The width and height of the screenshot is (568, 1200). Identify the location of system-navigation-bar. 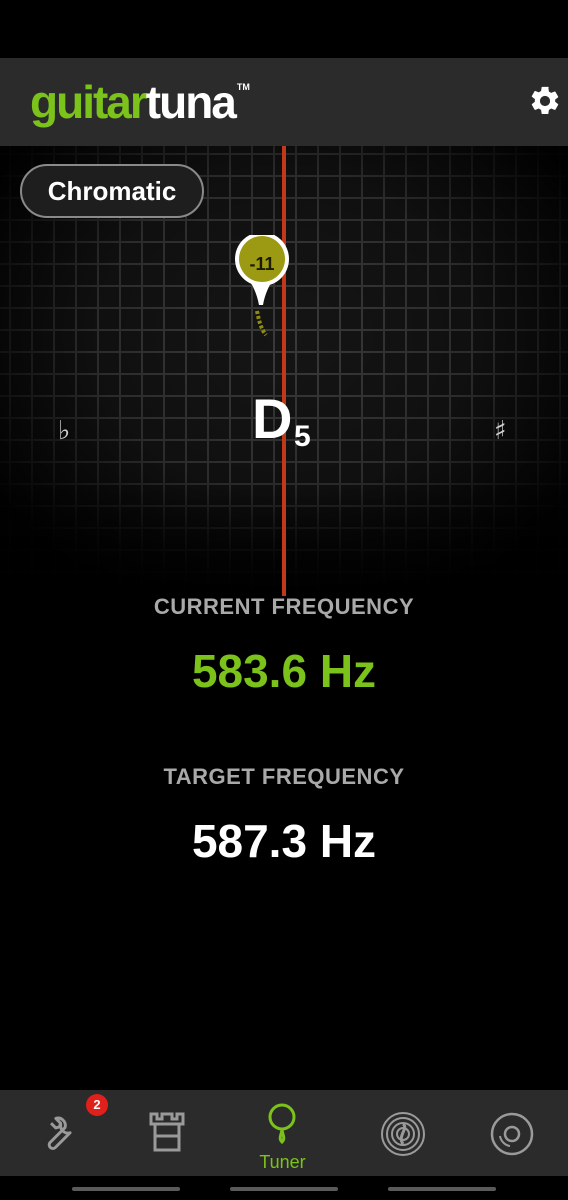
(284, 1188).